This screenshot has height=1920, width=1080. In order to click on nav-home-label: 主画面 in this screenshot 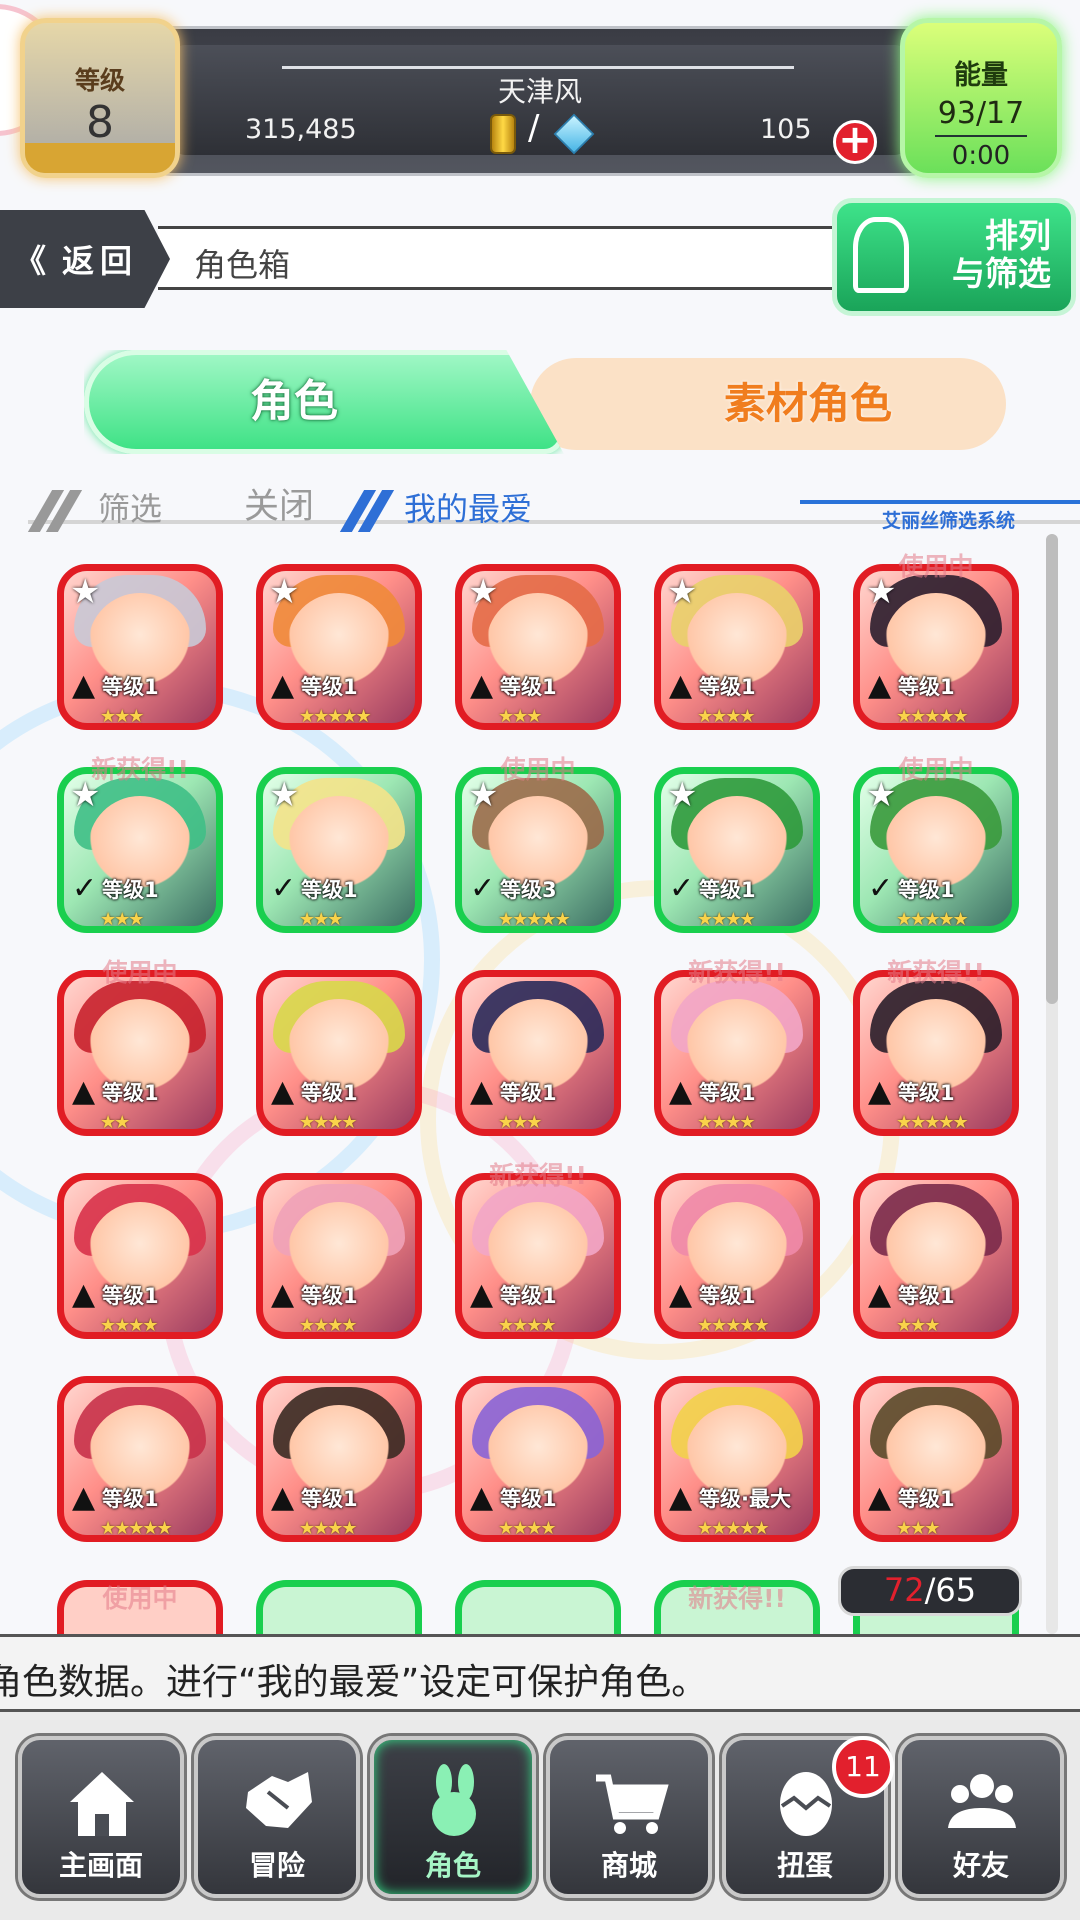, I will do `click(100, 1865)`.